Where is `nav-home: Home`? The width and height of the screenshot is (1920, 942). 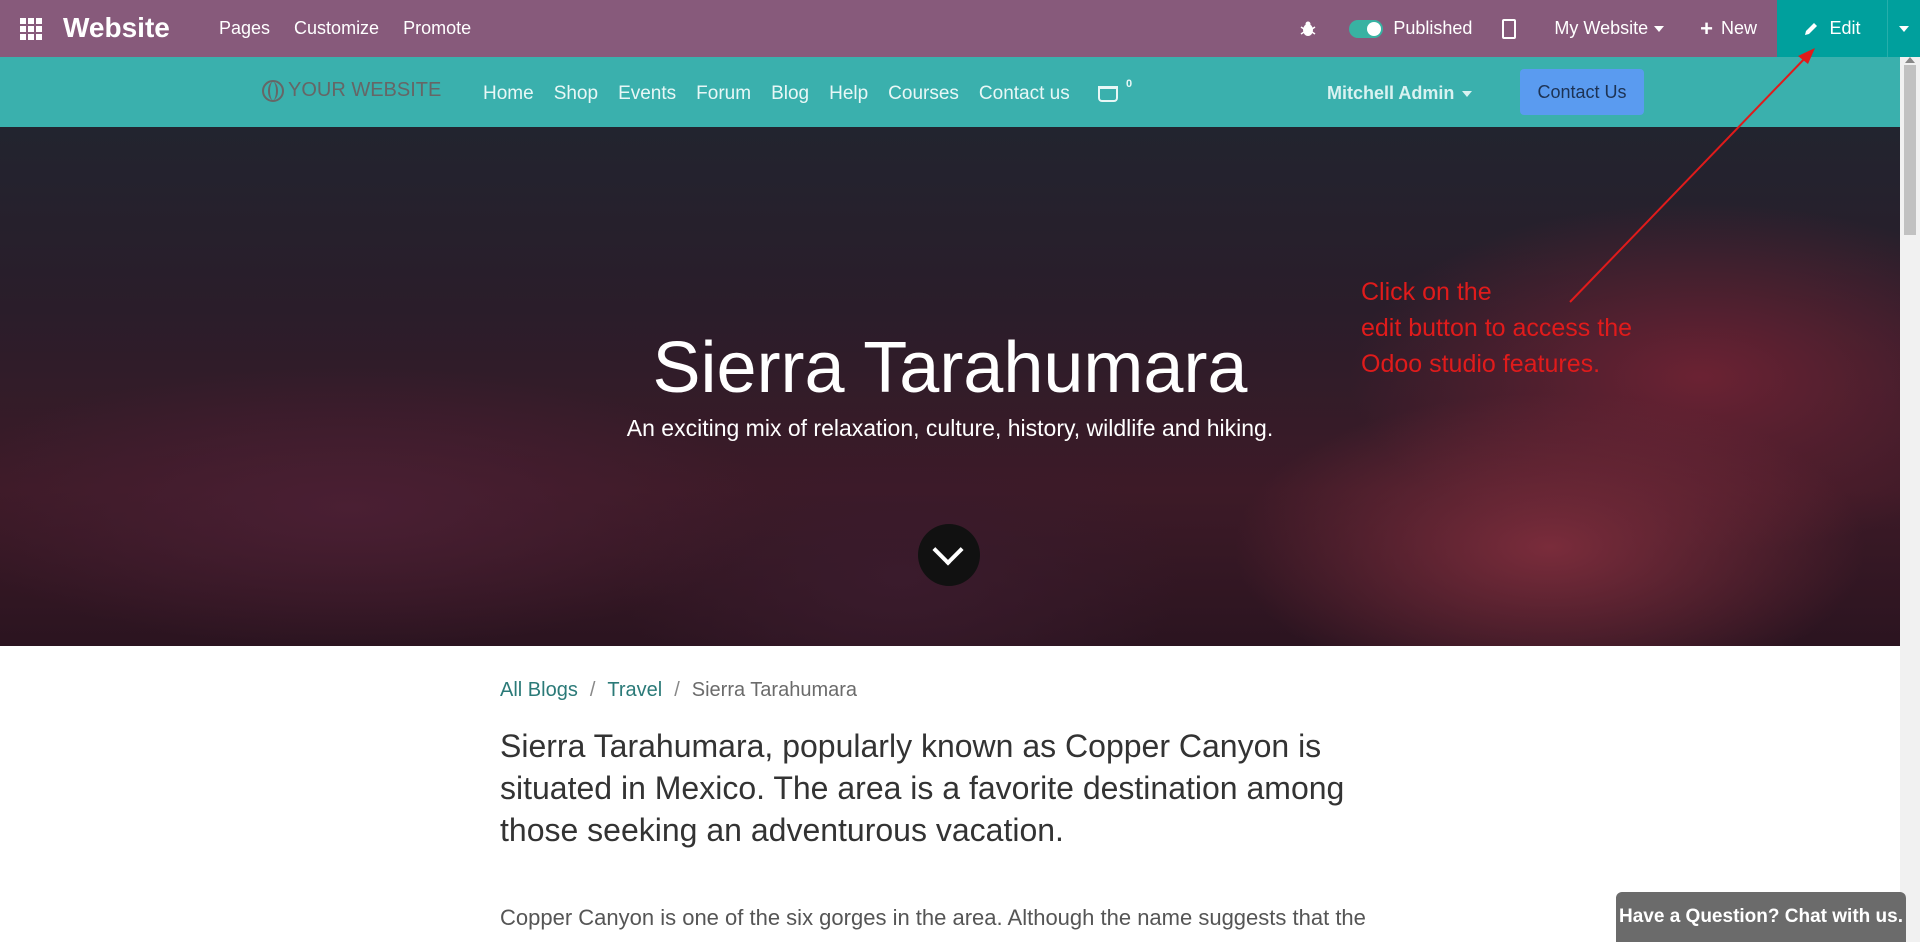
nav-home: Home is located at coordinates (508, 94).